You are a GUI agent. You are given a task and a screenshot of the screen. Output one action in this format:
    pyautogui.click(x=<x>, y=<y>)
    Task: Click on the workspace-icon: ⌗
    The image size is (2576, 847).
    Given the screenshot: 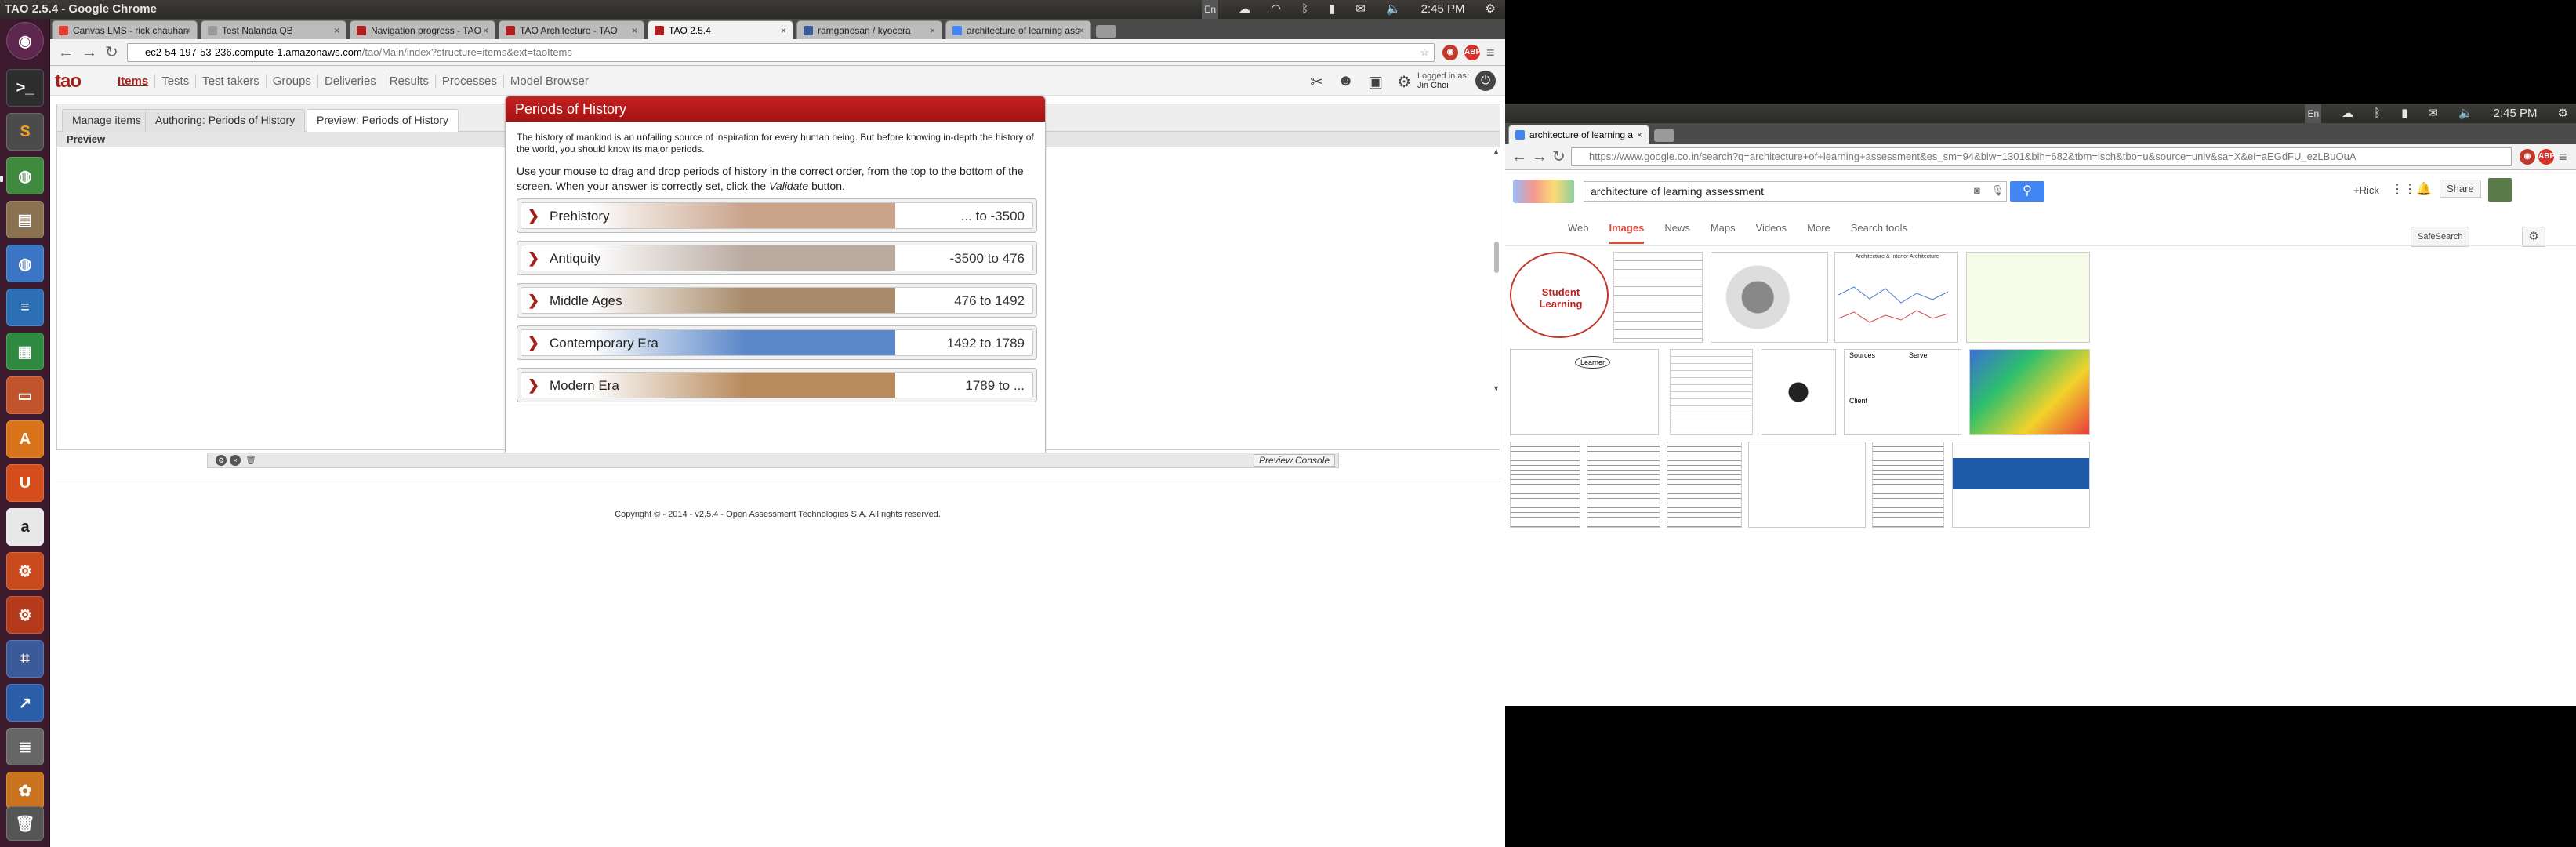 What is the action you would take?
    pyautogui.click(x=25, y=659)
    